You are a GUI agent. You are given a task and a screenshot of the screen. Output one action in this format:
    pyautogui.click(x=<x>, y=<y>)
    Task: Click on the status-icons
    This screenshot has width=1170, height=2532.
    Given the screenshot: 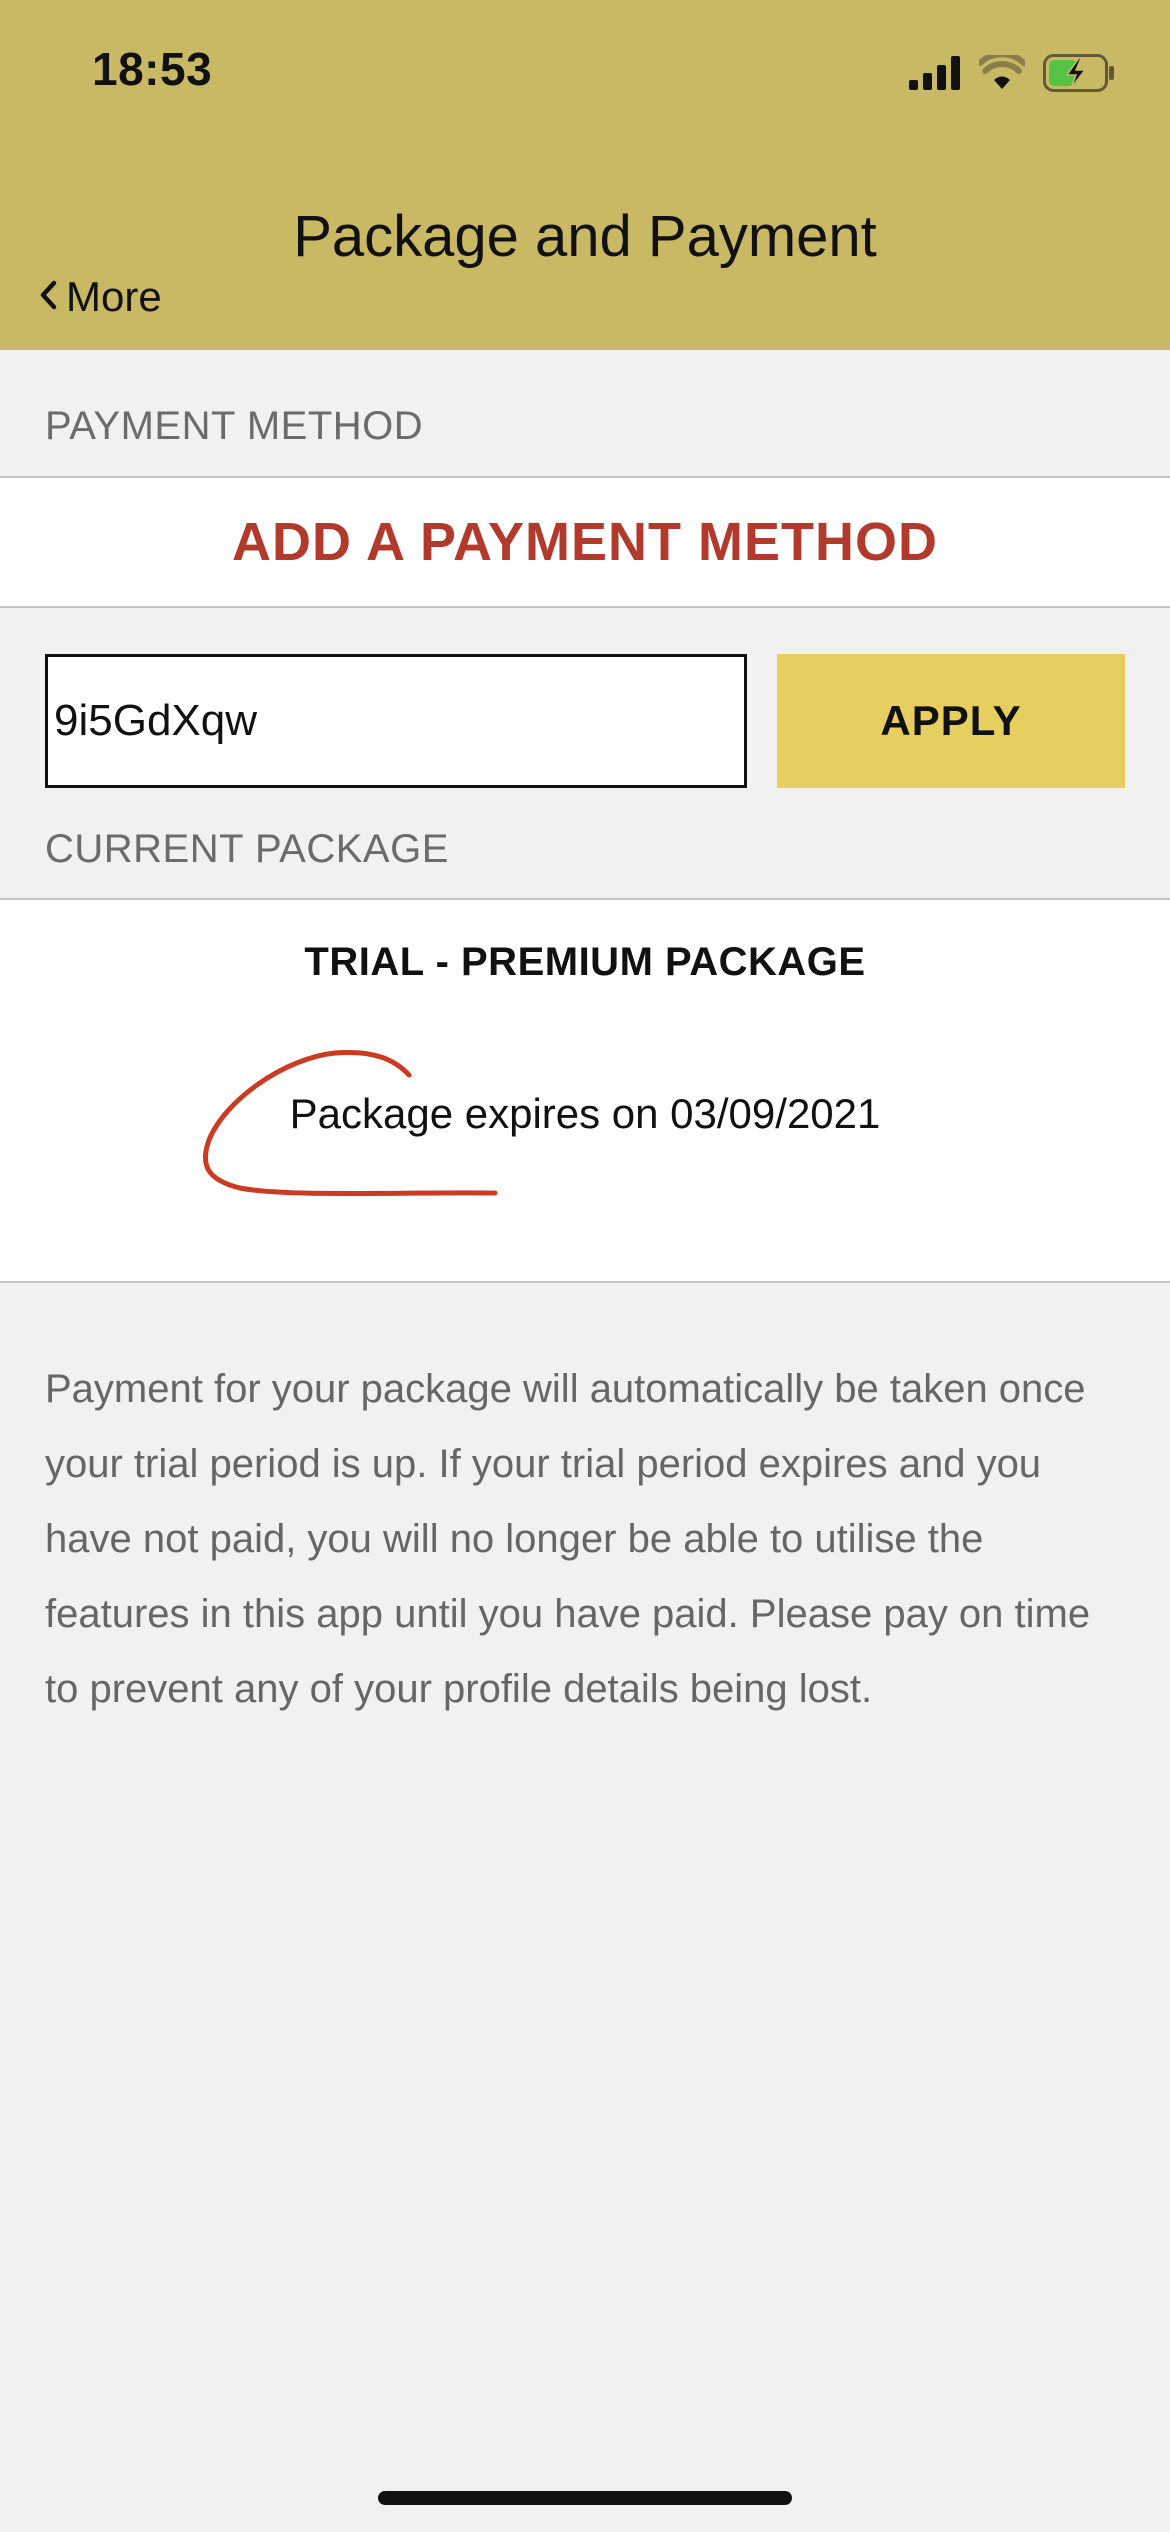 What is the action you would take?
    pyautogui.click(x=1012, y=75)
    